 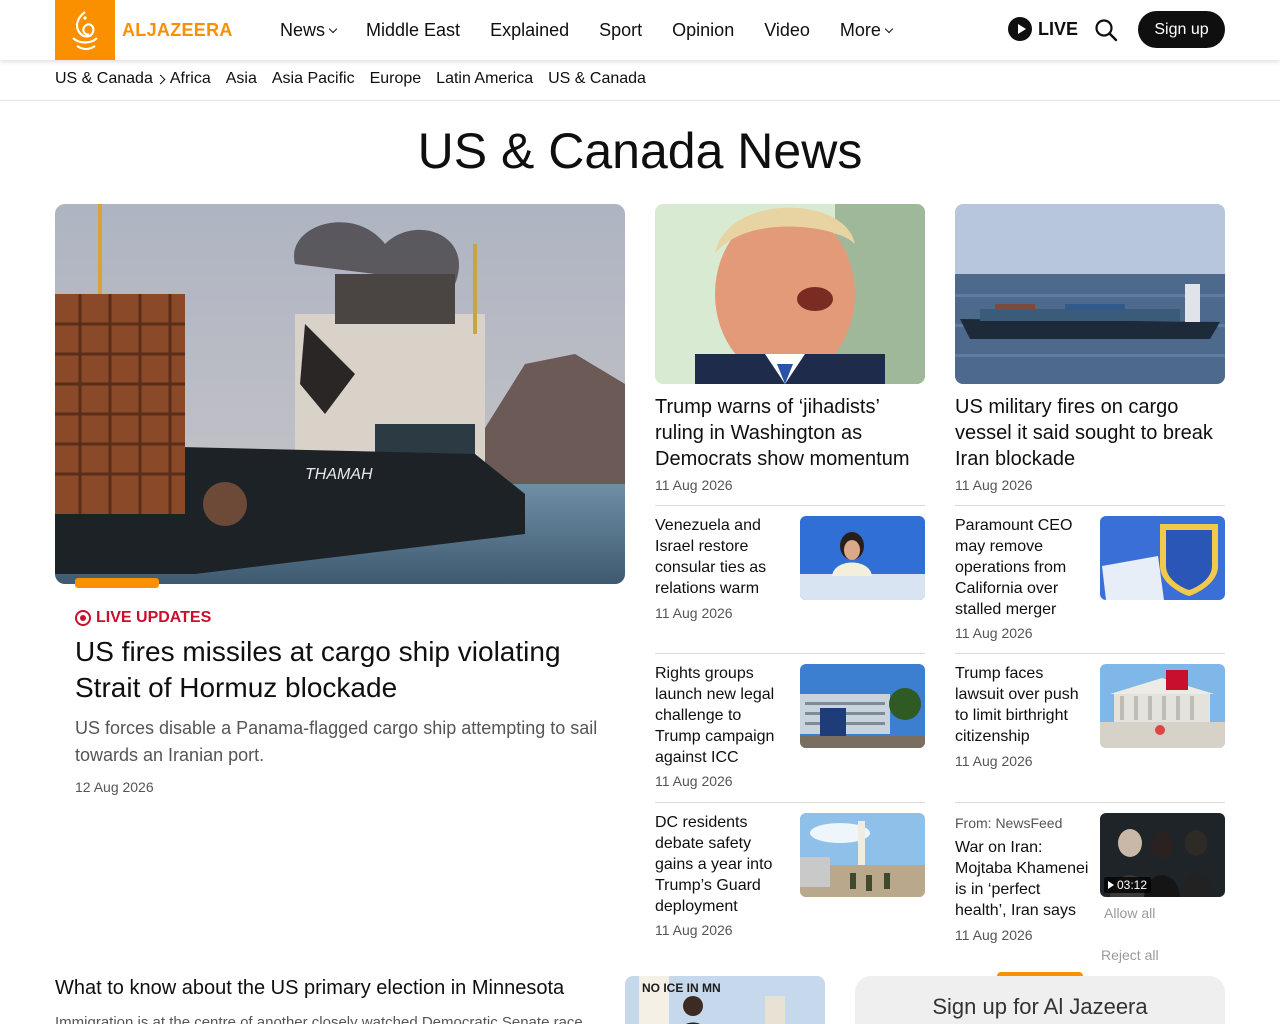 I want to click on newsletter-title: Sign up for Al Jazeera, so click(x=1040, y=1006).